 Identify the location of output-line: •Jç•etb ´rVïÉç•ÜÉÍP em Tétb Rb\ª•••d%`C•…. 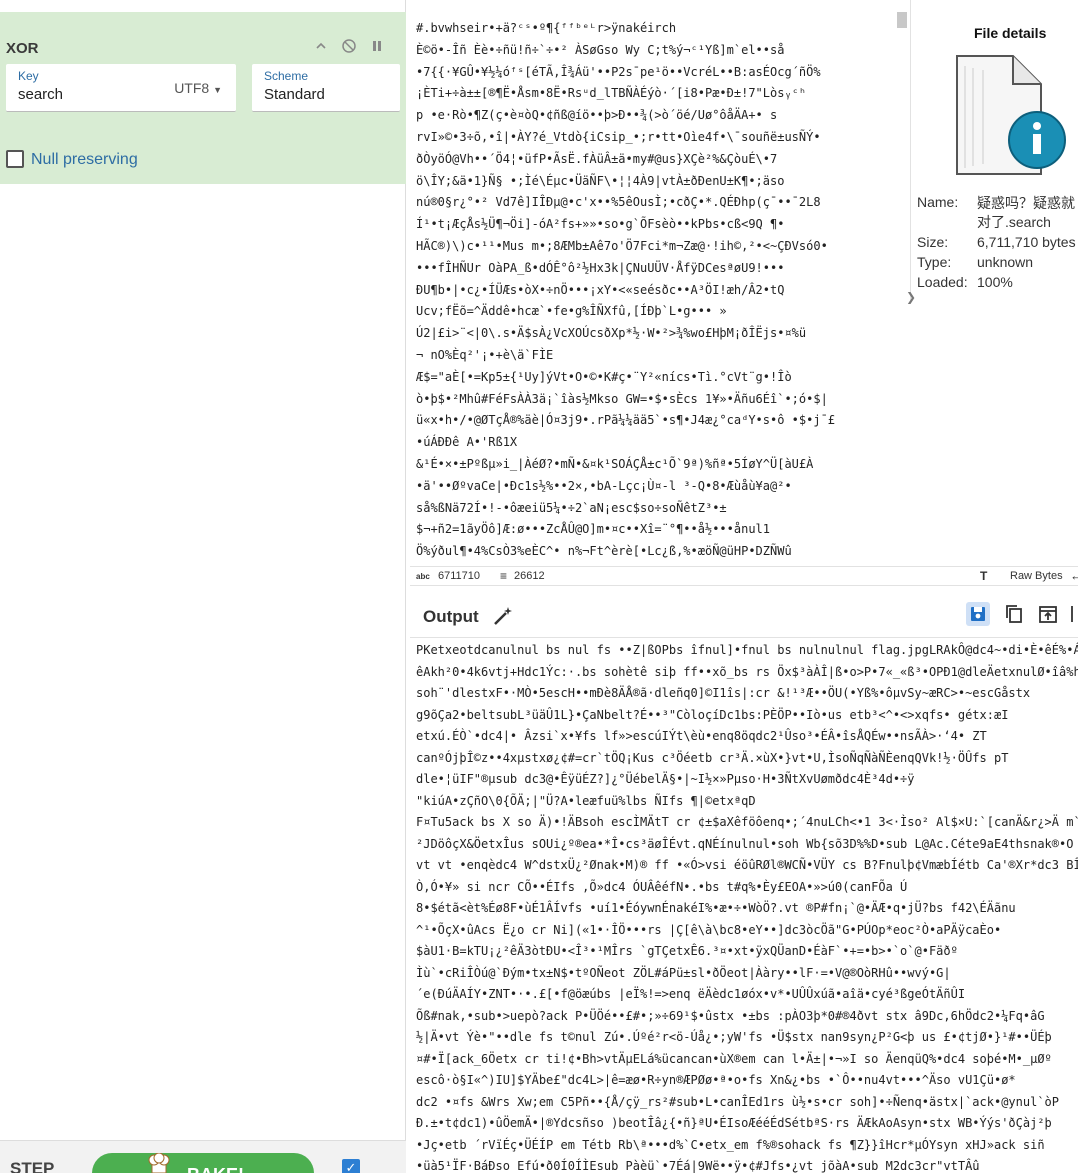
(730, 1144).